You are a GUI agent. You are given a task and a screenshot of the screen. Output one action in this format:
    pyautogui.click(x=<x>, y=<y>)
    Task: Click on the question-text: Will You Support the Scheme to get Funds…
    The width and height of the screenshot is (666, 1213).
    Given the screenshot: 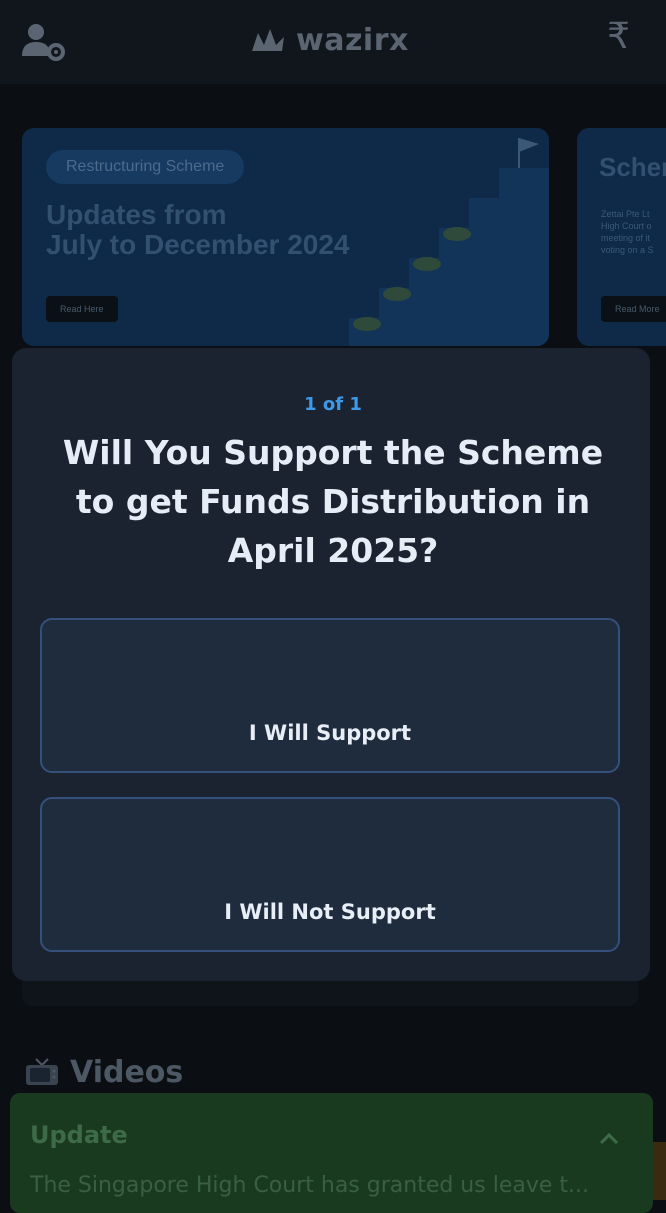 What is the action you would take?
    pyautogui.click(x=333, y=501)
    